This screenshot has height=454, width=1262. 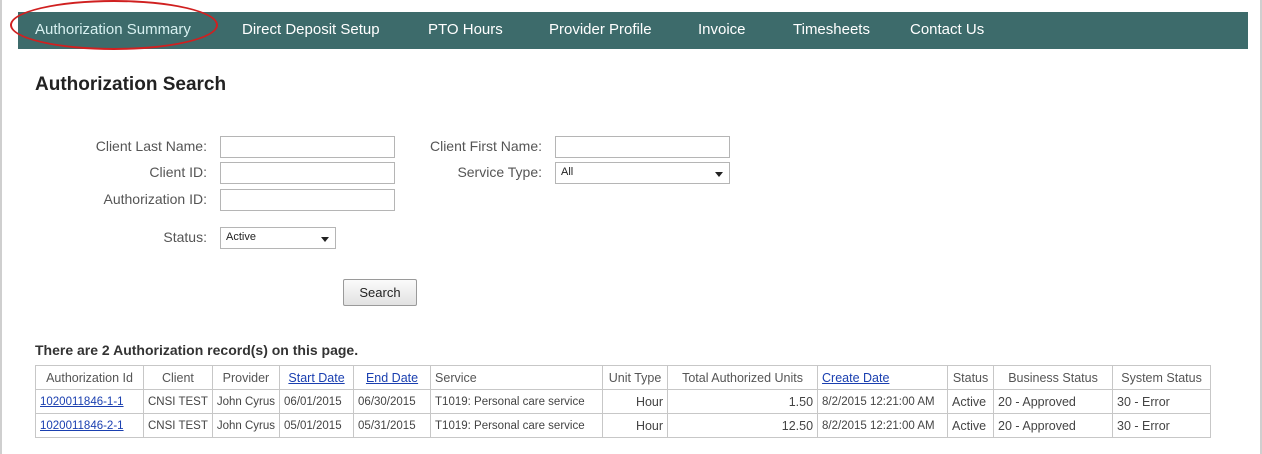 What do you see at coordinates (517, 377) in the screenshot?
I see `col-header-service: Service` at bounding box center [517, 377].